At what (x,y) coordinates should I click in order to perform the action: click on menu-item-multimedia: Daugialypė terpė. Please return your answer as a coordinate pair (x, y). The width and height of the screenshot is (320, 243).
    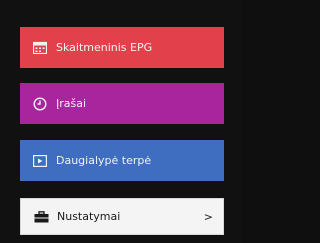
    Looking at the image, I should click on (122, 160).